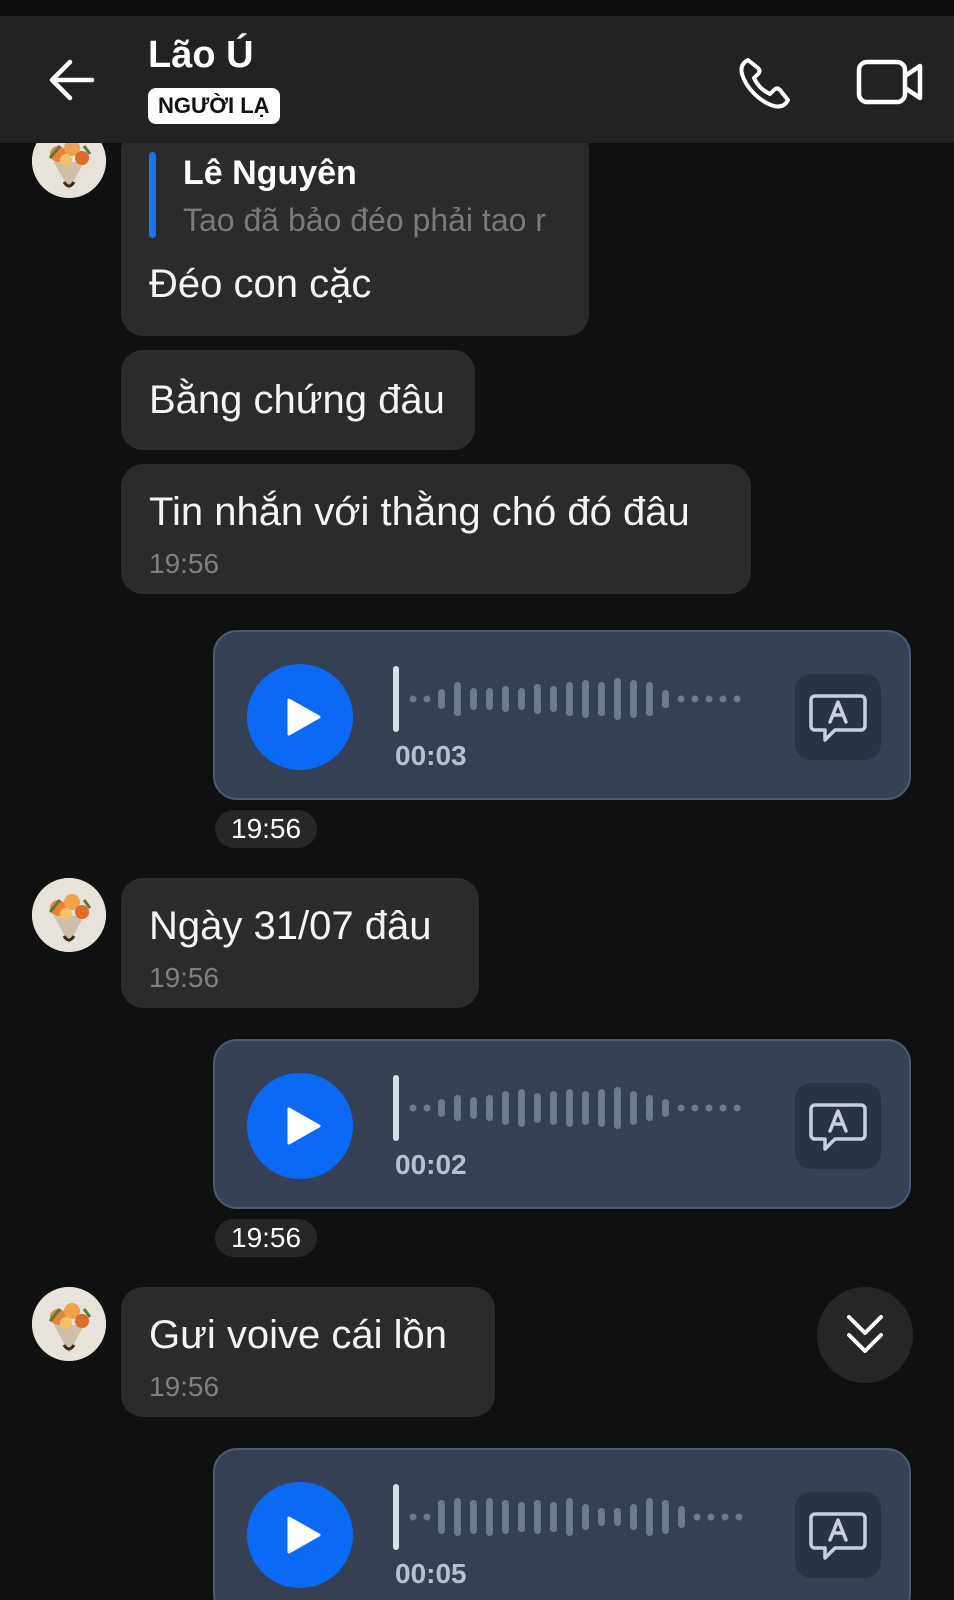 The width and height of the screenshot is (954, 1600). Describe the element at coordinates (298, 1335) in the screenshot. I see `message-text: Gưi voive cái lồn` at that location.